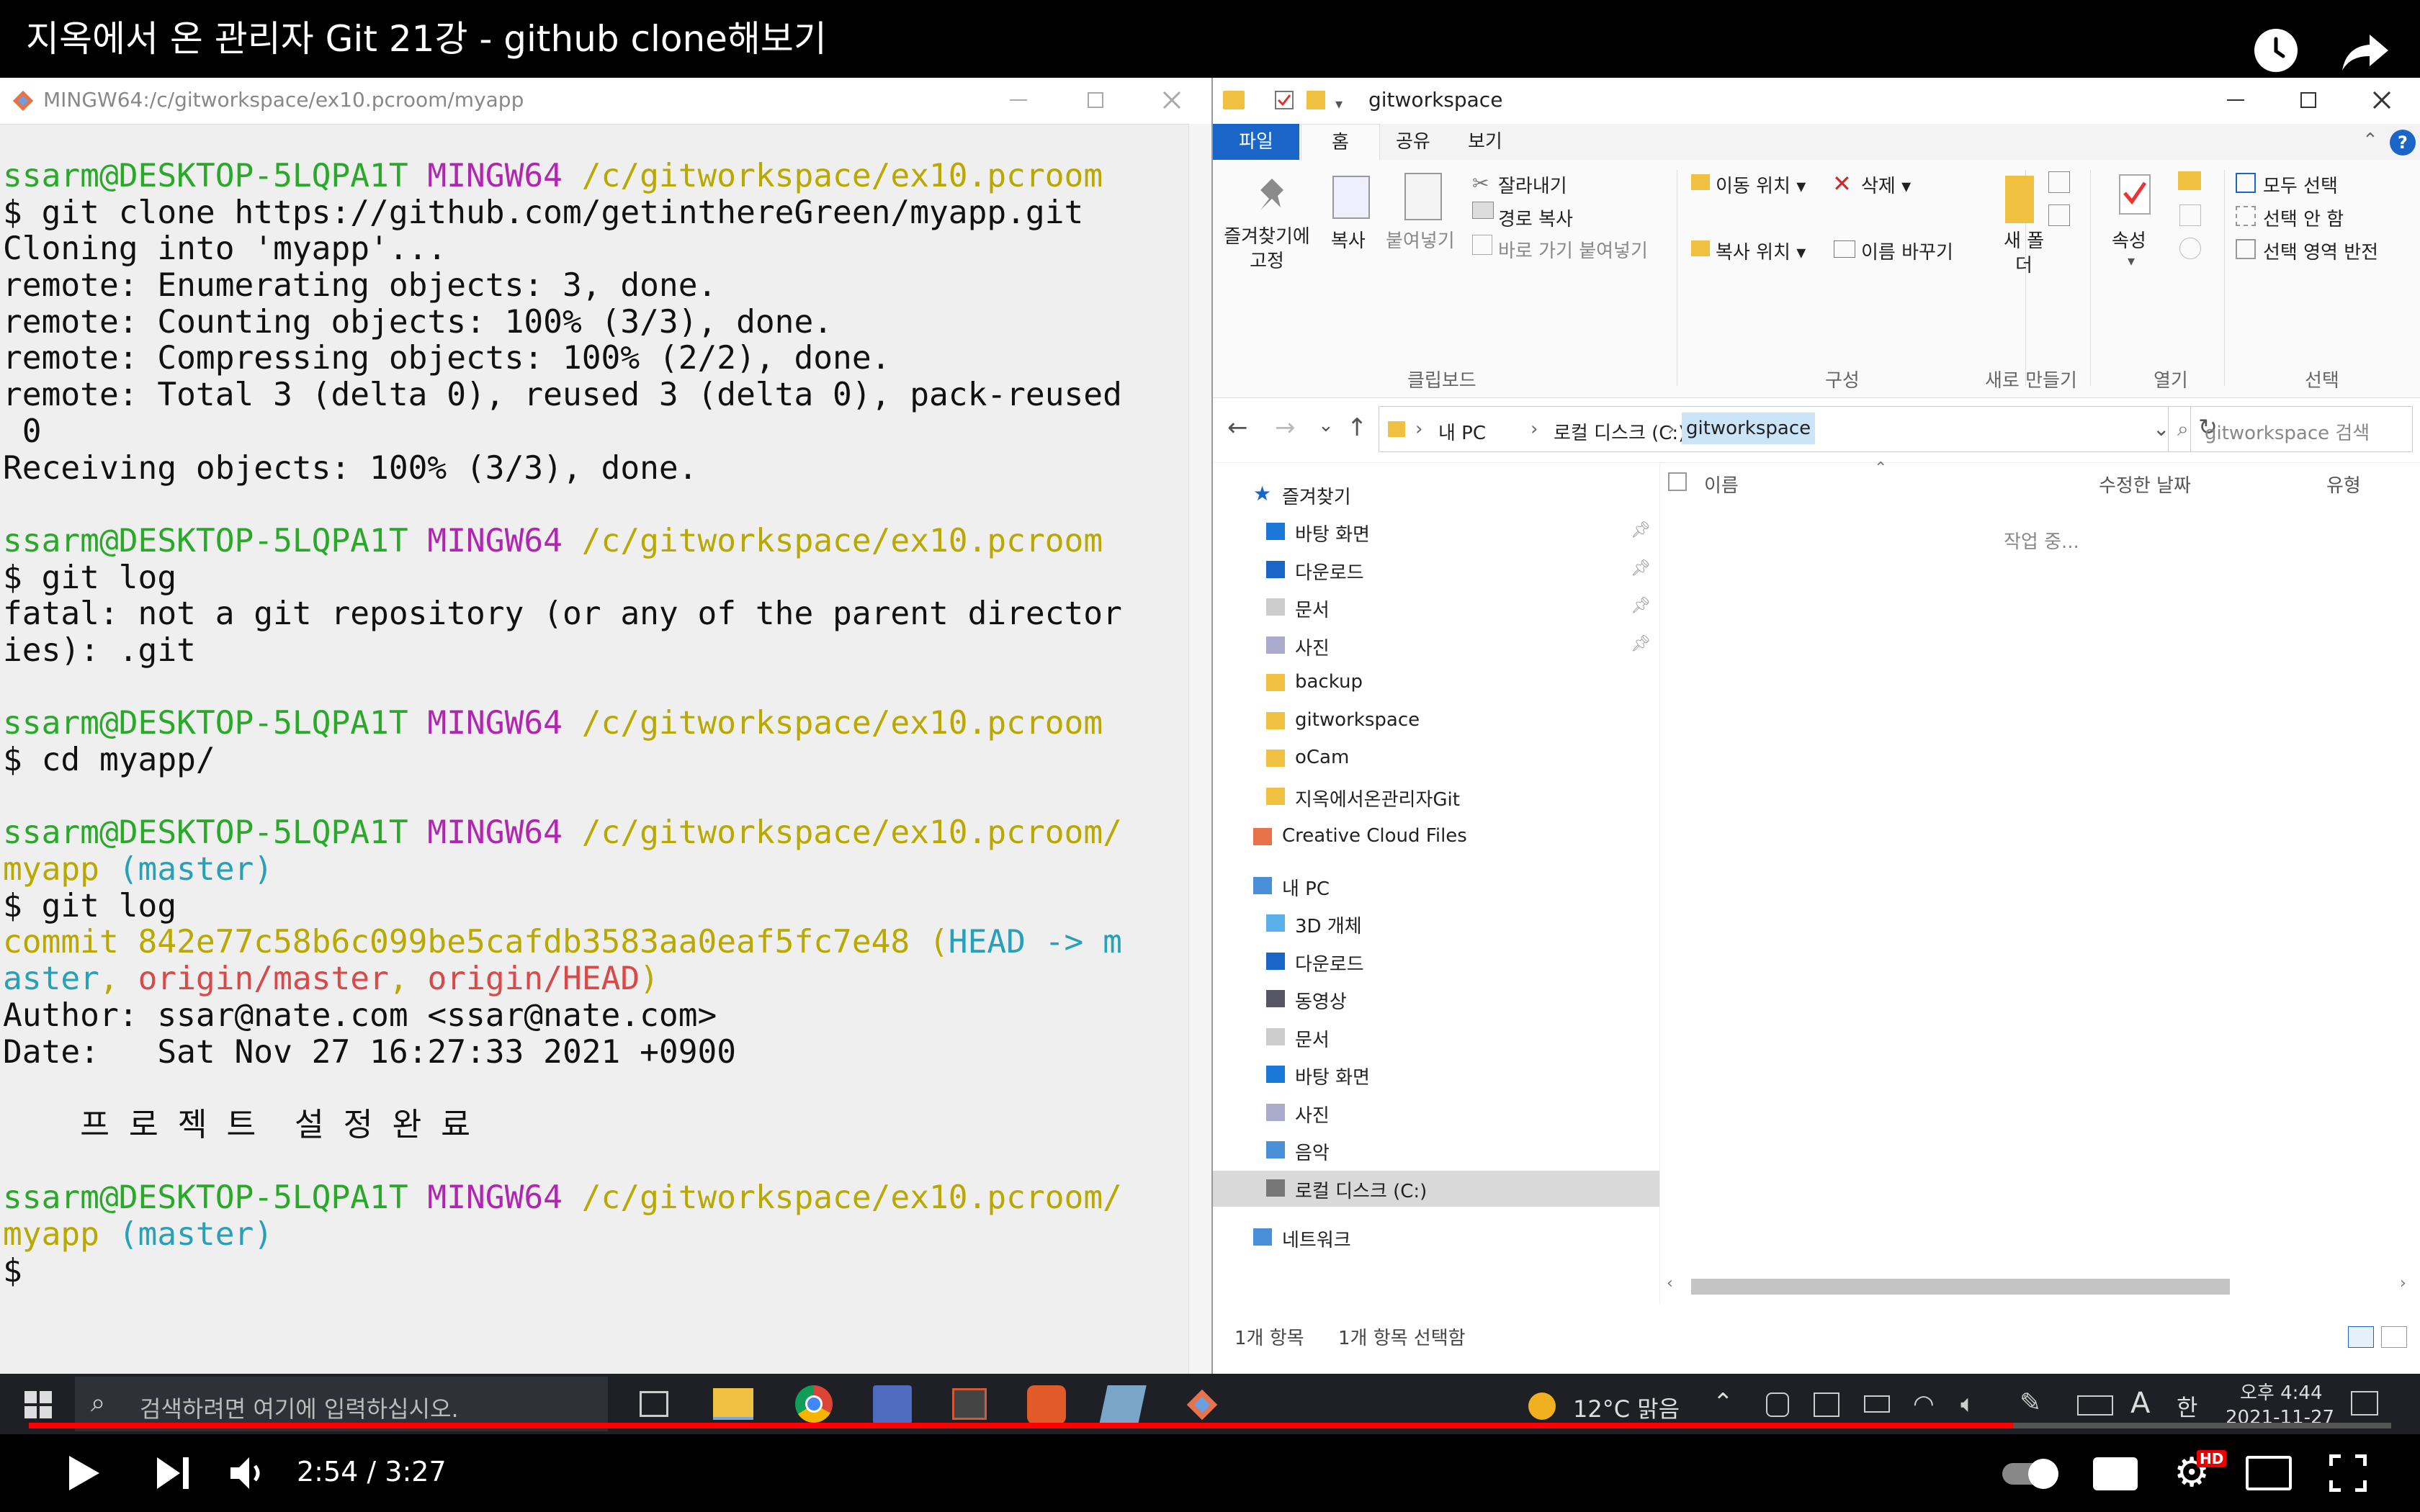  I want to click on copy-to-button: 복사 위치 ▾, so click(1761, 251).